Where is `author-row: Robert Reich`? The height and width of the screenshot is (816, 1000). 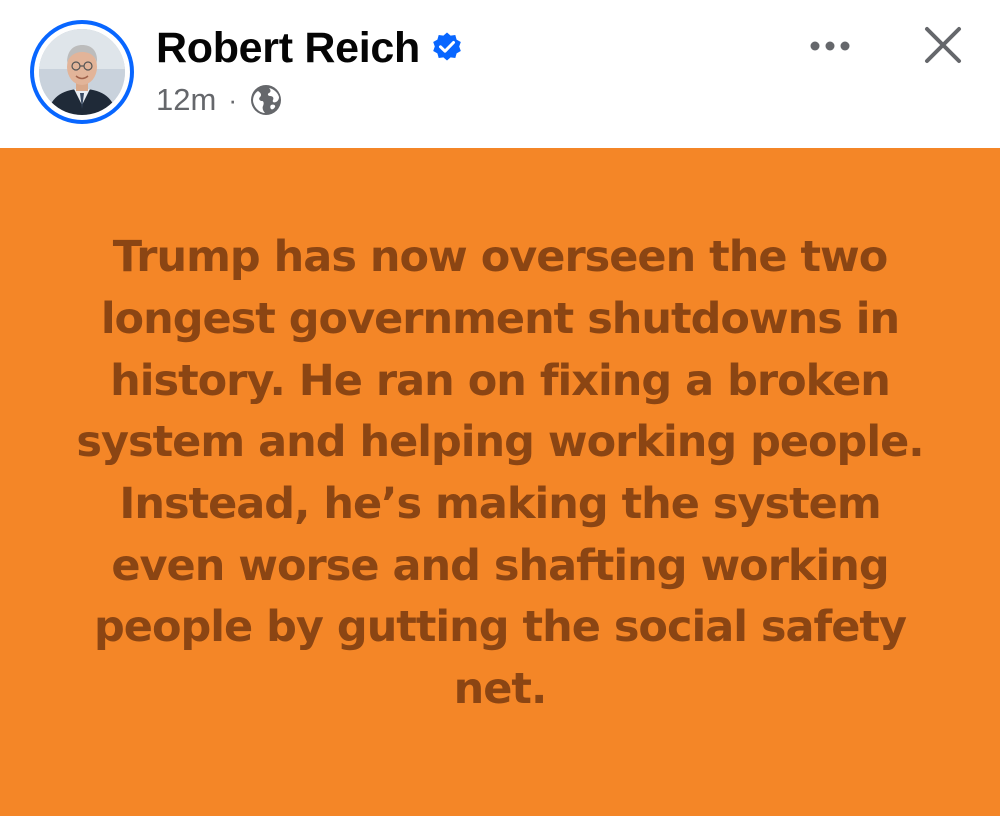 author-row: Robert Reich is located at coordinates (310, 48).